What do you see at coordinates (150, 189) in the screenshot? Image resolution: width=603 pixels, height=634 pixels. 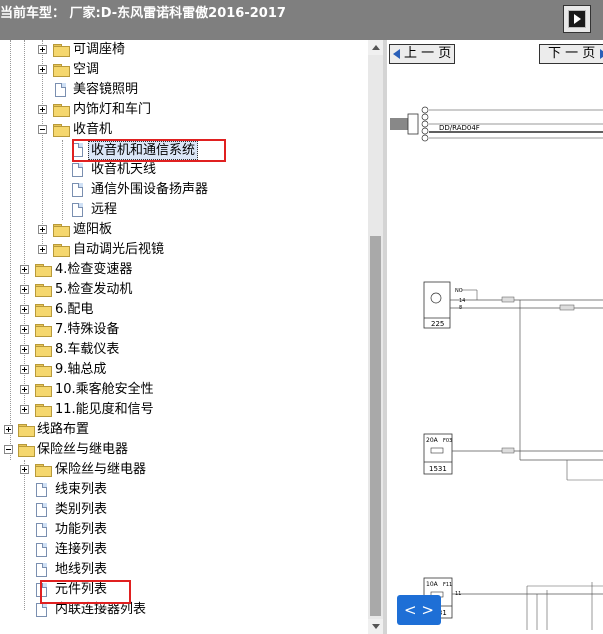 I see `tree-item-label: 通信外围设备扬声器` at bounding box center [150, 189].